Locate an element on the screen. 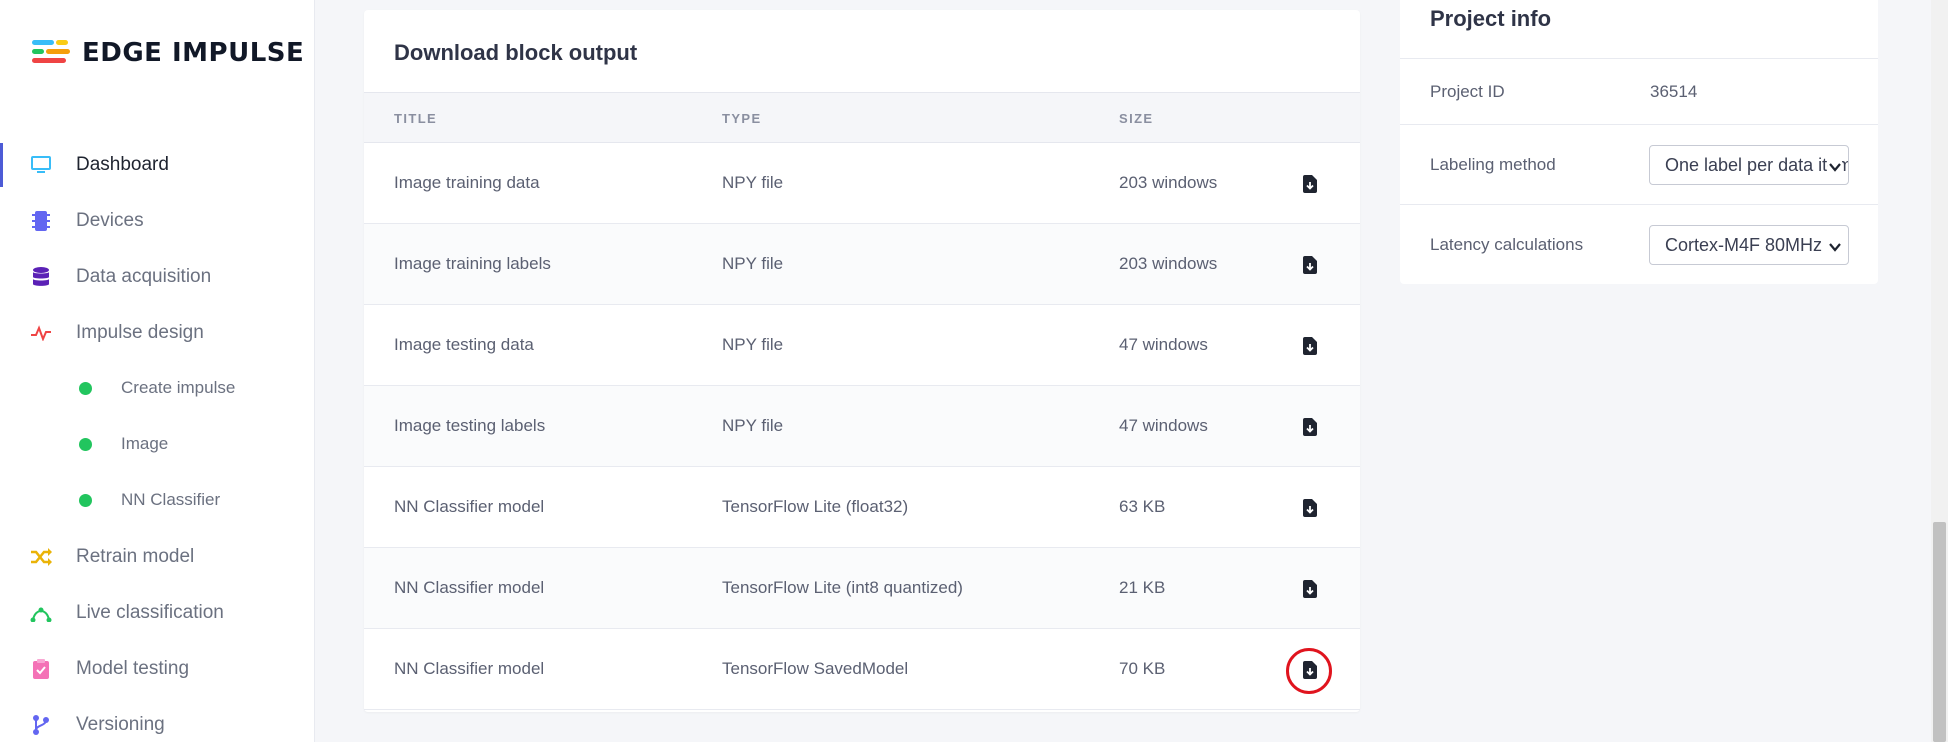 The width and height of the screenshot is (1948, 742). sidebar-subitem-label: NN Classifier is located at coordinates (171, 499).